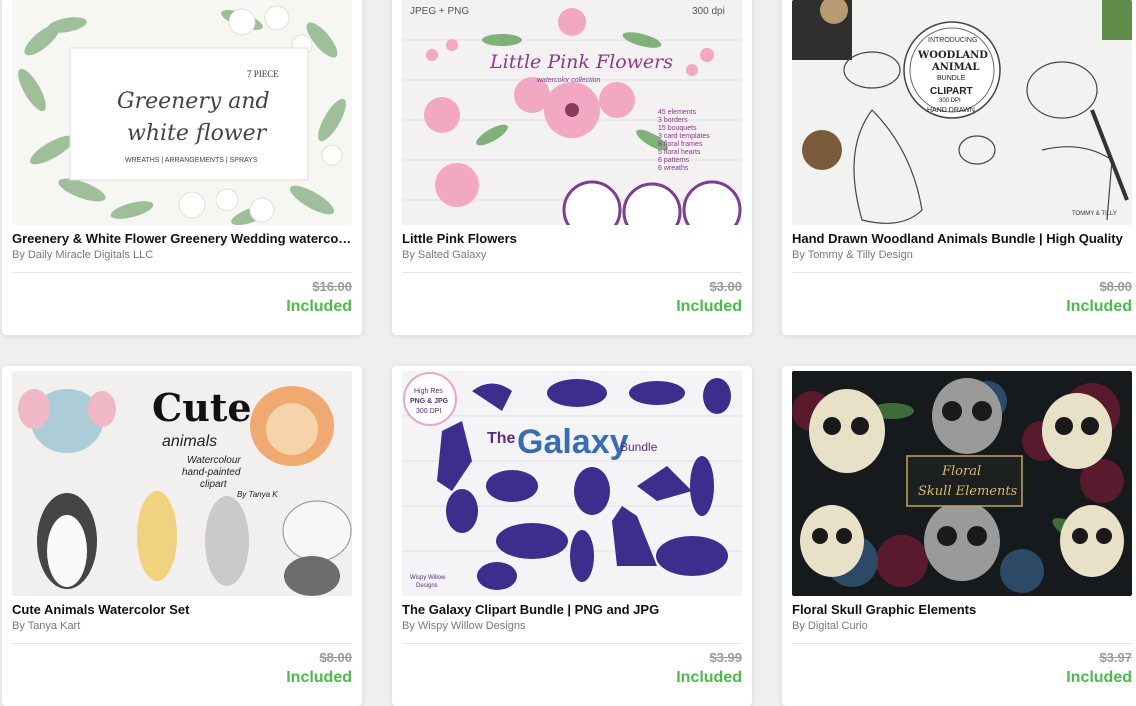 The width and height of the screenshot is (1136, 706). What do you see at coordinates (463, 626) in the screenshot?
I see `product-author: By Wispy Willow Designs` at bounding box center [463, 626].